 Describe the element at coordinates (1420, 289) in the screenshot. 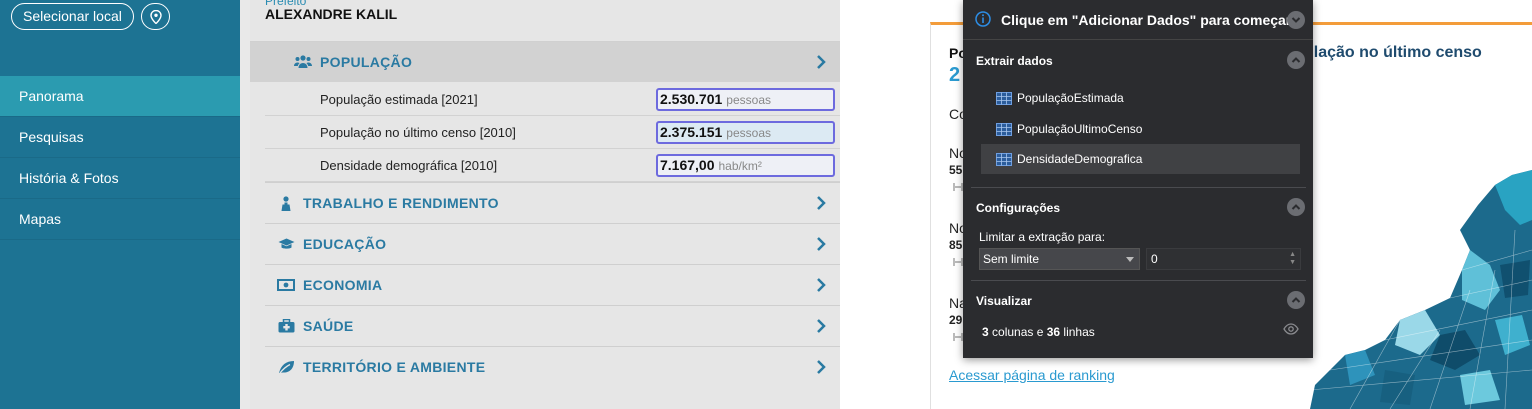

I see `state-map` at that location.